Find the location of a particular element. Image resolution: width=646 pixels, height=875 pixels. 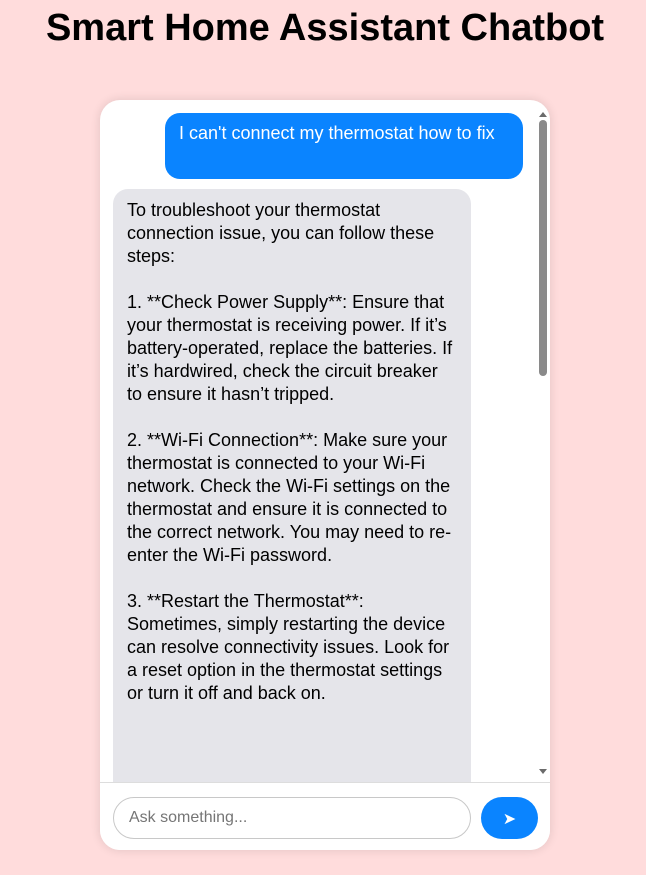

scrollbar-thumb is located at coordinates (543, 248).